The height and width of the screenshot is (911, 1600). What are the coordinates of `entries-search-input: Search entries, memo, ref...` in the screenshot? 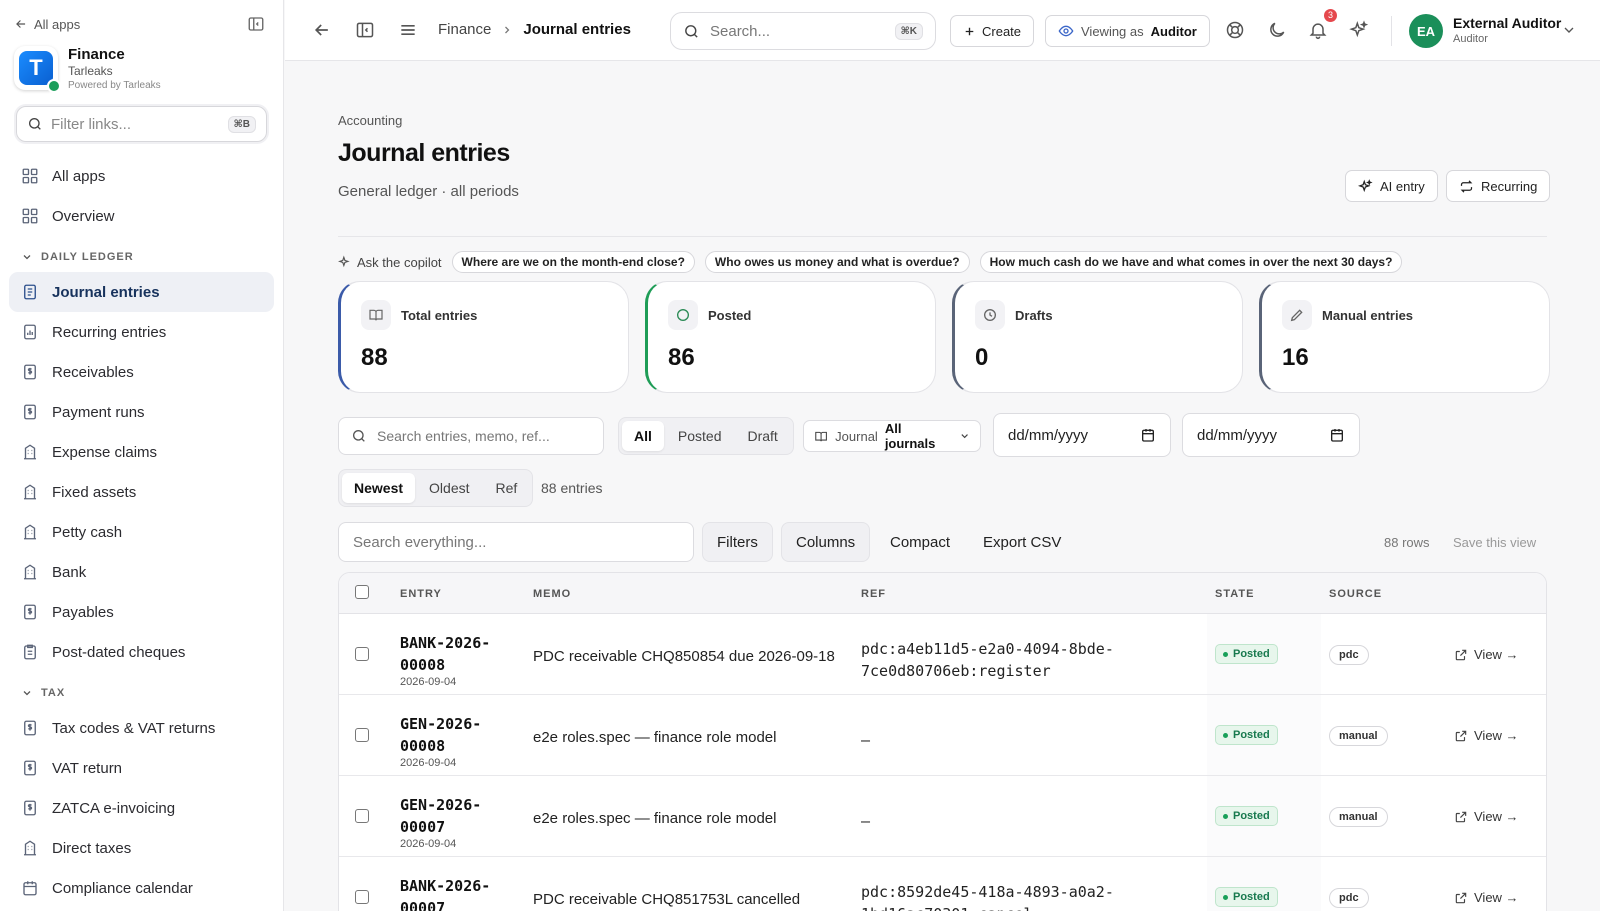 It's located at (471, 436).